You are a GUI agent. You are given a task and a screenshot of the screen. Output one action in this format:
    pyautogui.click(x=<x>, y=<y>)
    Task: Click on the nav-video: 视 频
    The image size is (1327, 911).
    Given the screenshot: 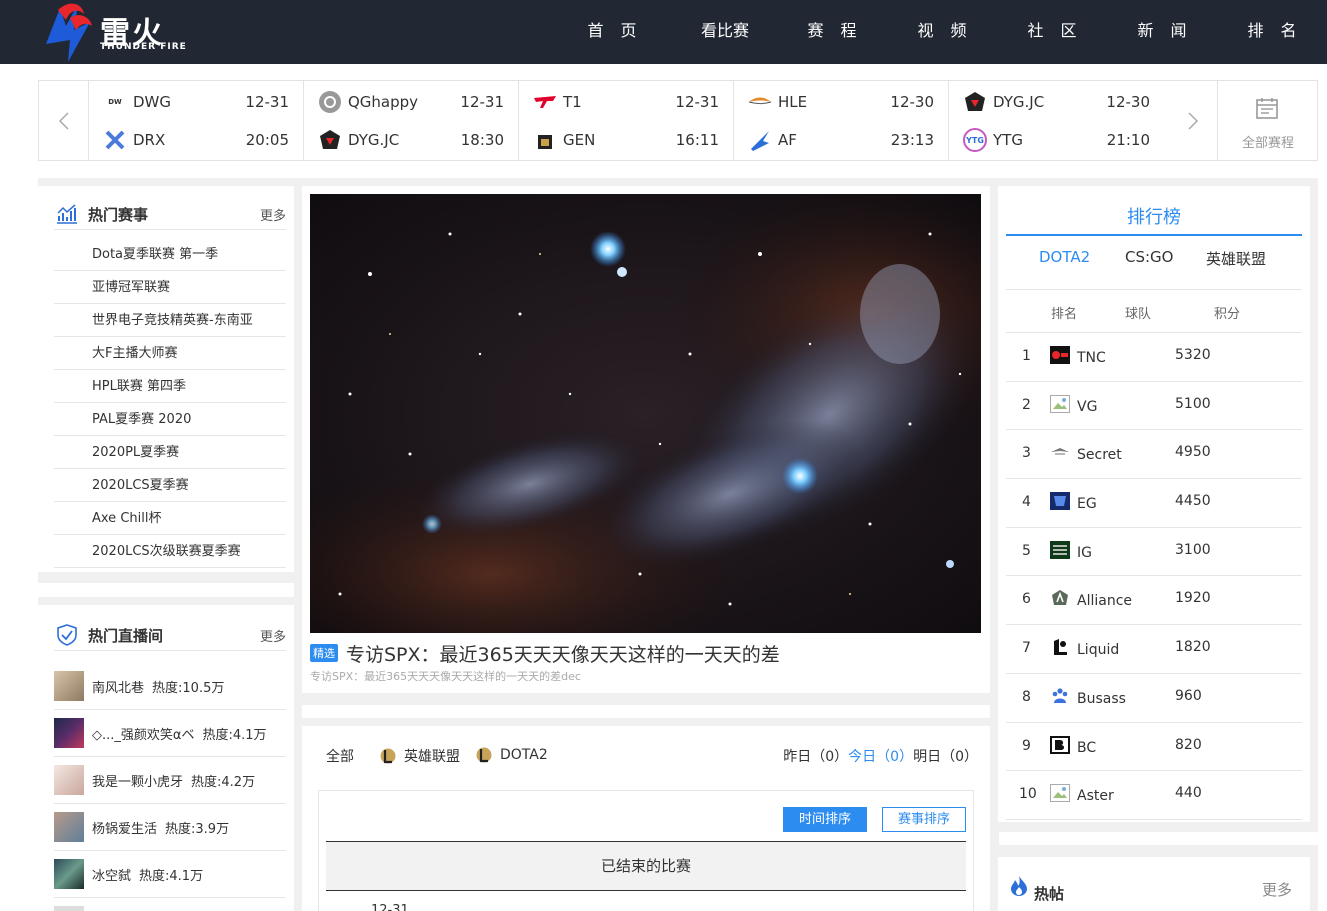 What is the action you would take?
    pyautogui.click(x=945, y=32)
    